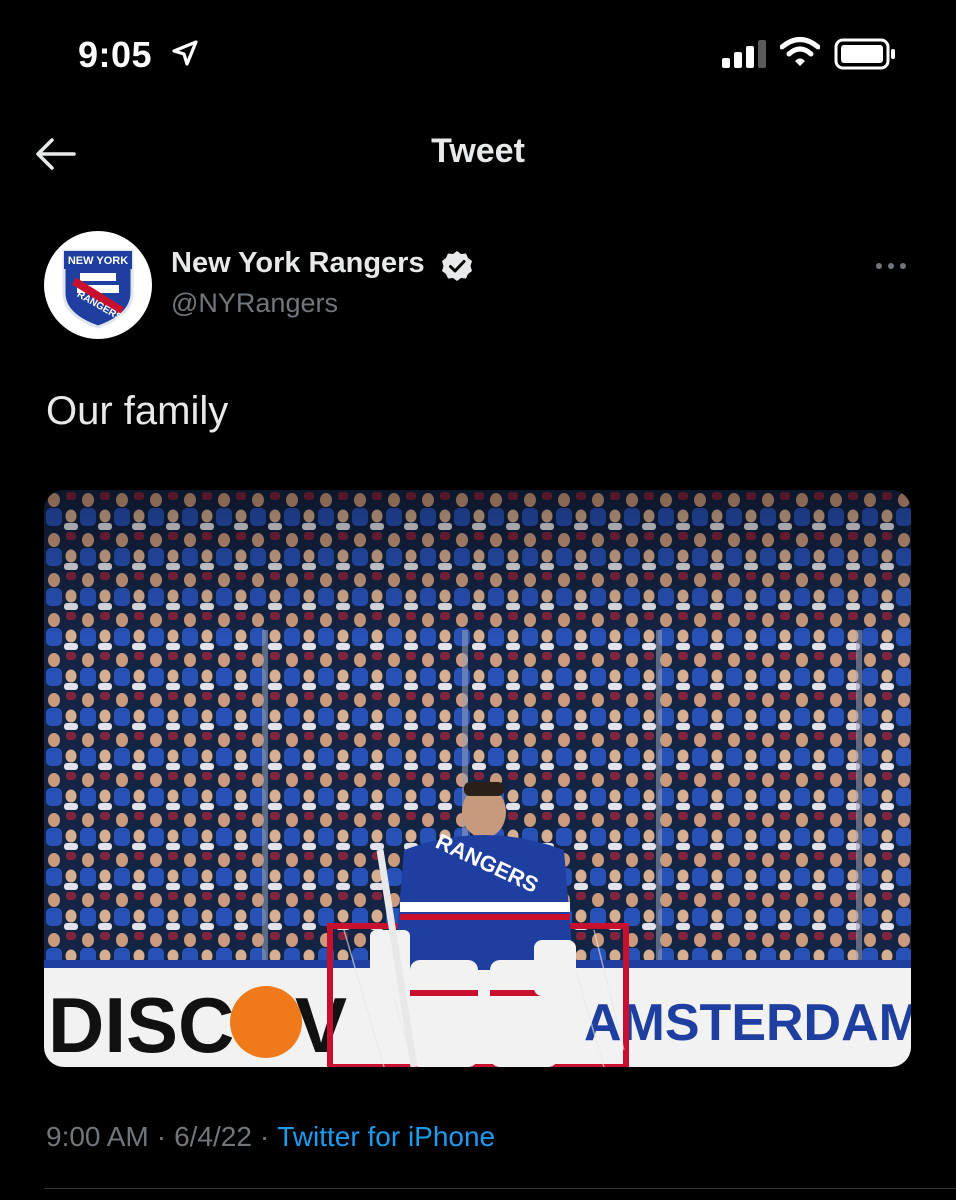 This screenshot has height=1200, width=956. I want to click on page-title: Tweet, so click(478, 151).